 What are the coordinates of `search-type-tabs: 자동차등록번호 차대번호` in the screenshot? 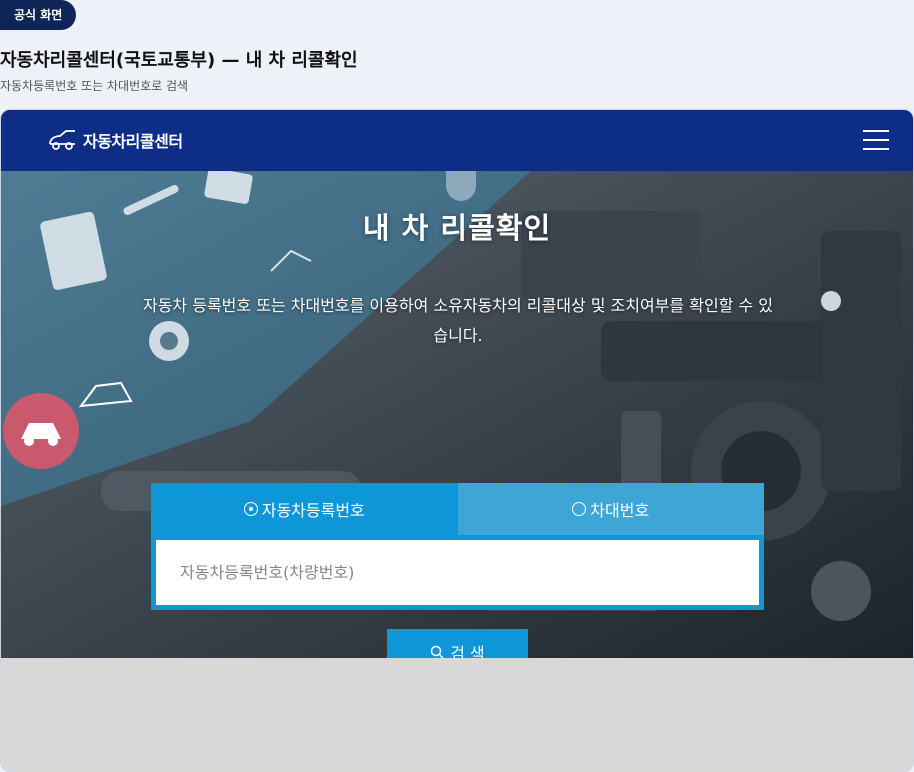 It's located at (457, 509).